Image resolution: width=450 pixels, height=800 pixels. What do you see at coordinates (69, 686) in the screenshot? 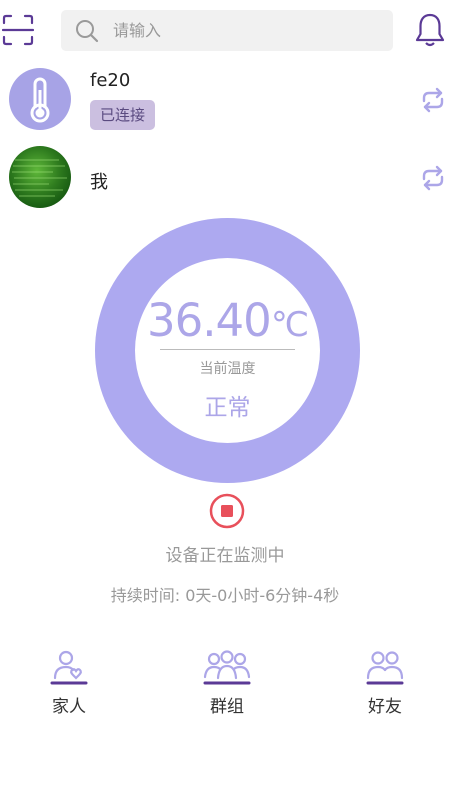
I see `nav-family: 家人` at bounding box center [69, 686].